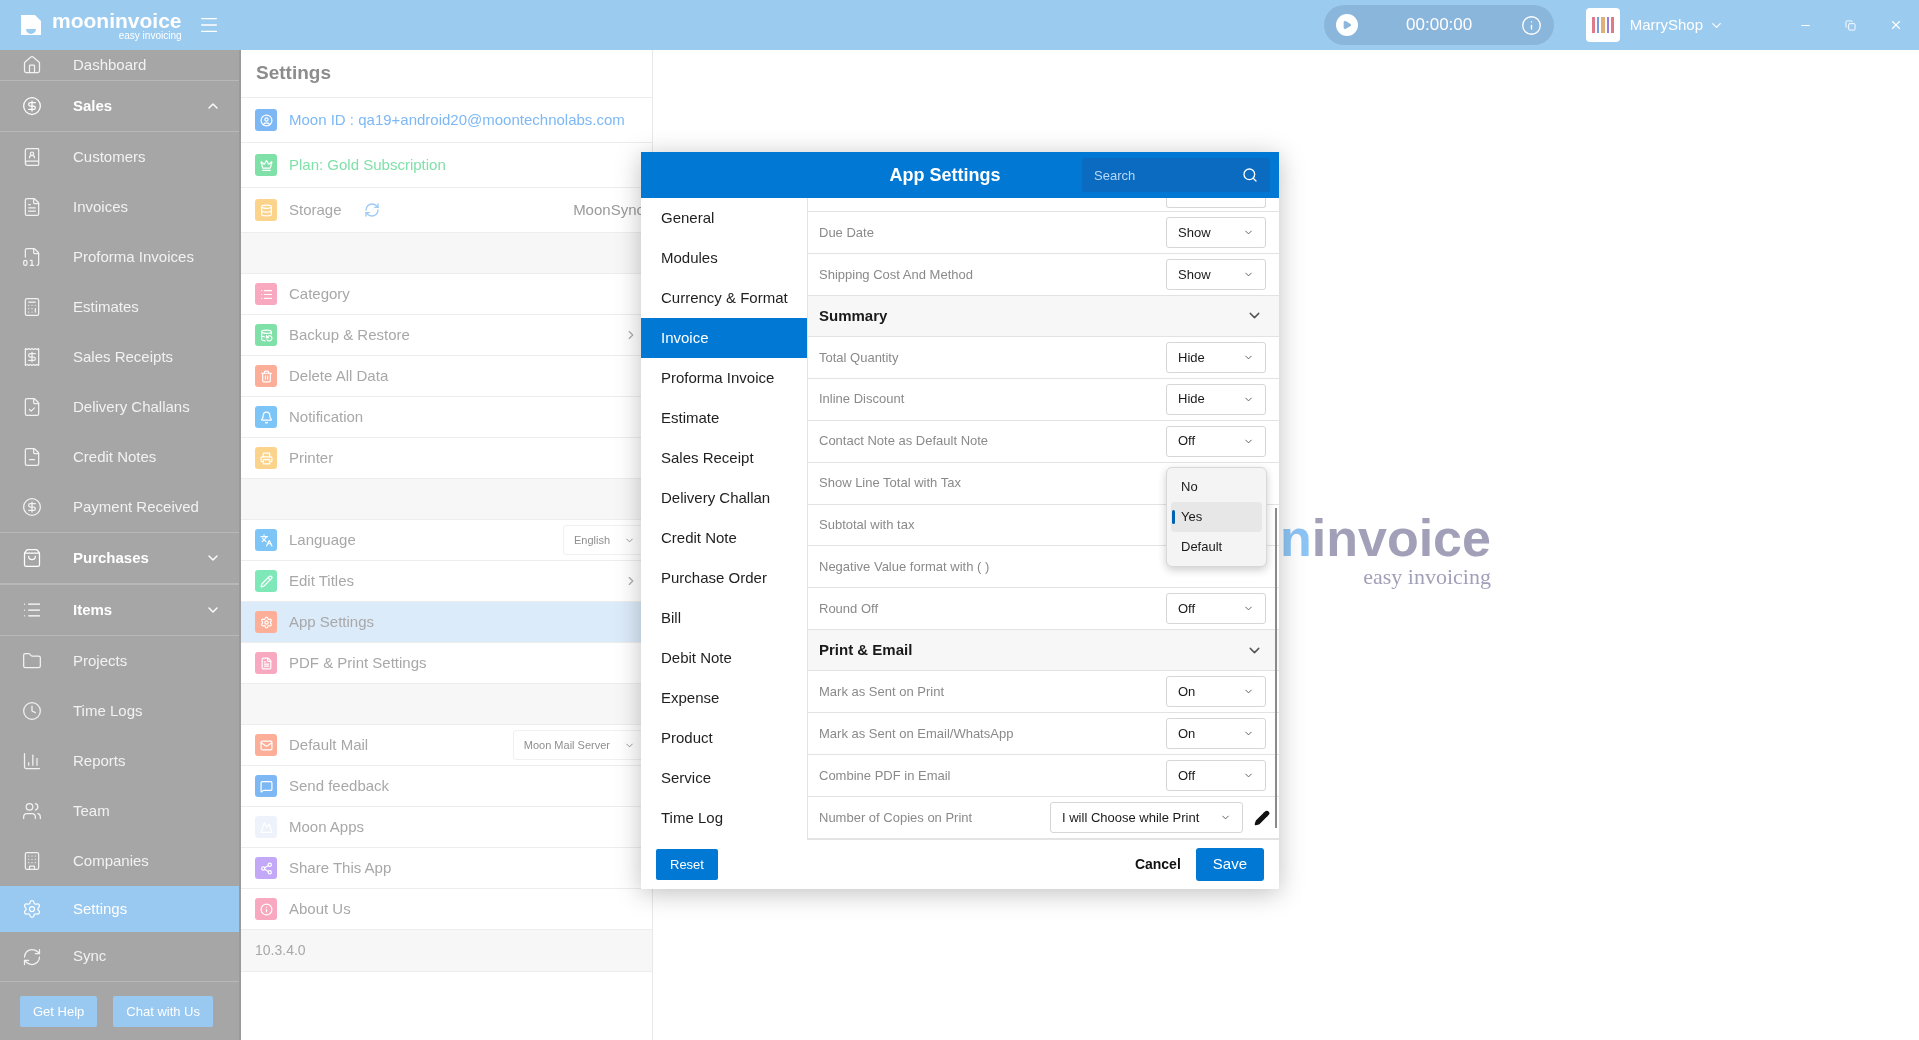 The width and height of the screenshot is (1919, 1040). What do you see at coordinates (117, 20) in the screenshot?
I see `brand-name: mooninvoice` at bounding box center [117, 20].